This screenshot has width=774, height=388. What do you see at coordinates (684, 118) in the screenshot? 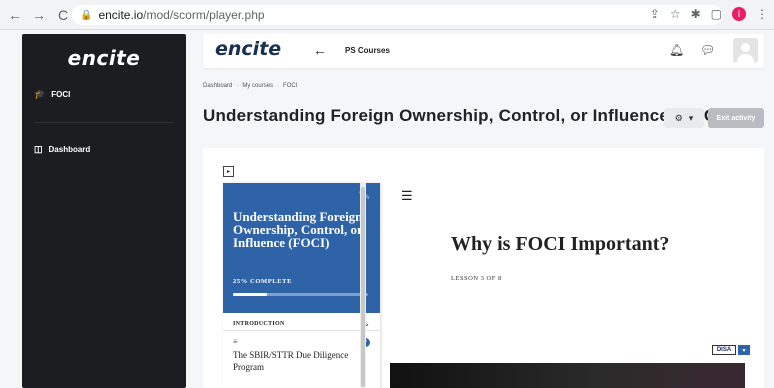
I see `settings-menu-button: ⚙ ▾` at bounding box center [684, 118].